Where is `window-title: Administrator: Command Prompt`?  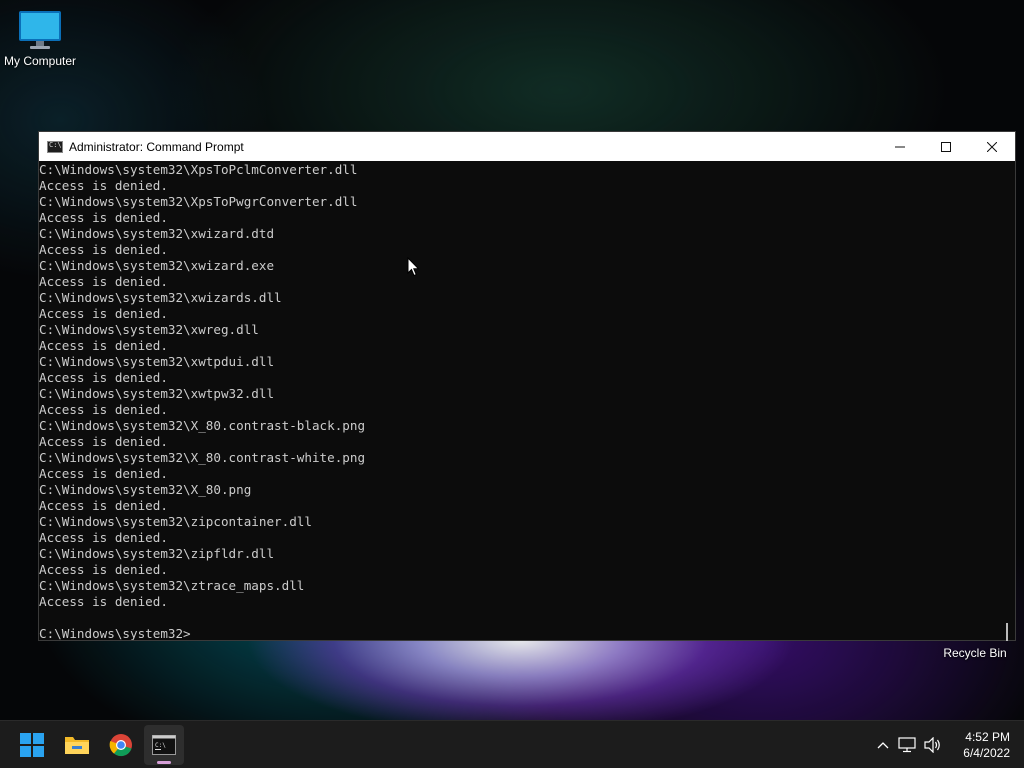
window-title: Administrator: Command Prompt is located at coordinates (156, 146).